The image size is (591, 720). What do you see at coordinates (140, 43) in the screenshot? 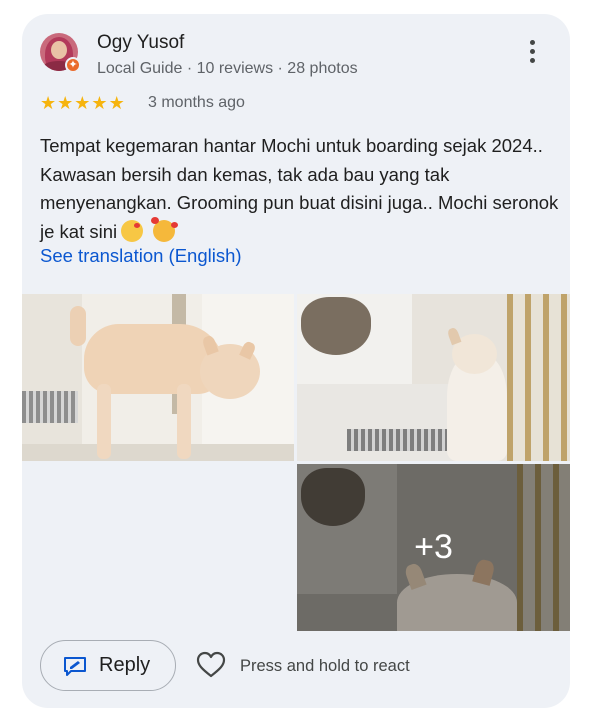
I see `author-name: Ogy Yusof` at bounding box center [140, 43].